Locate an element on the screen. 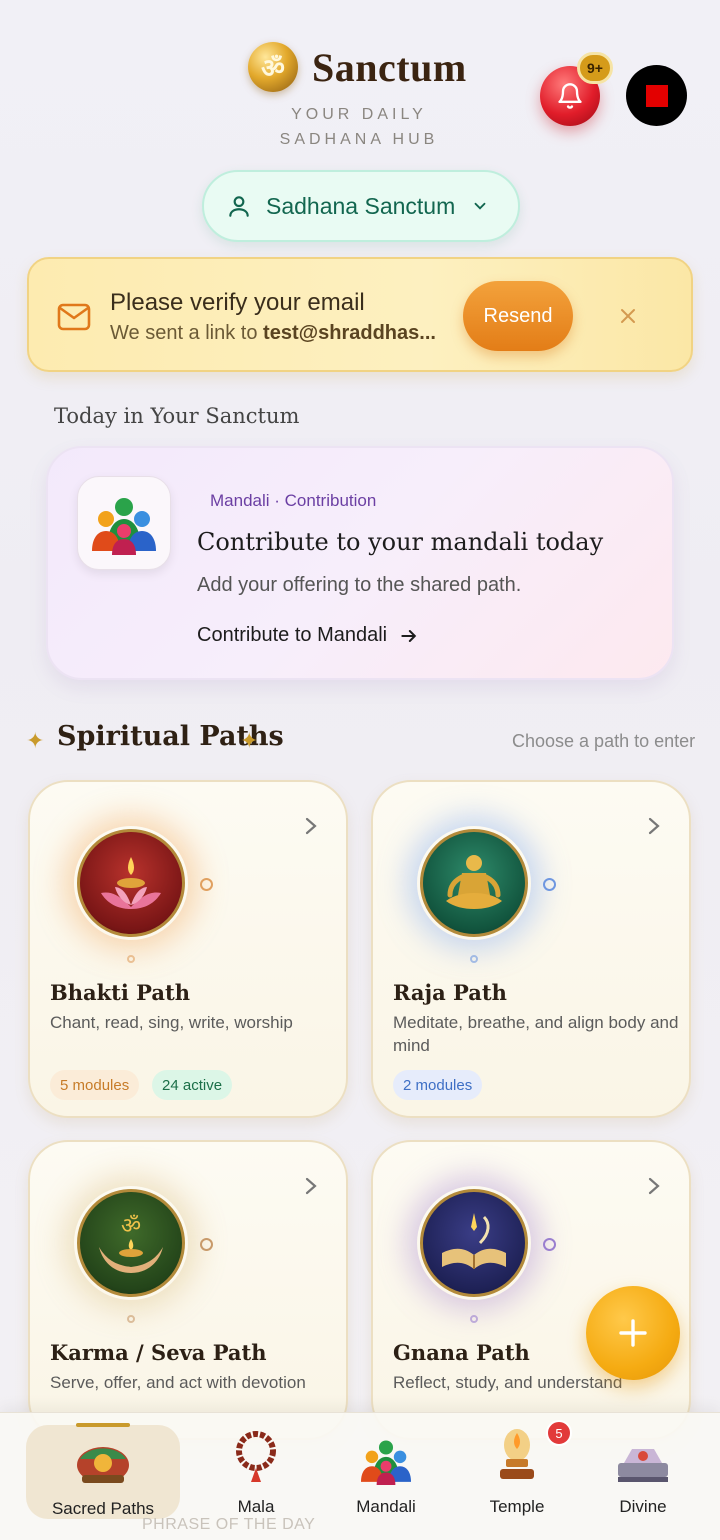 The height and width of the screenshot is (1540, 720). plus-icon is located at coordinates (633, 1333).